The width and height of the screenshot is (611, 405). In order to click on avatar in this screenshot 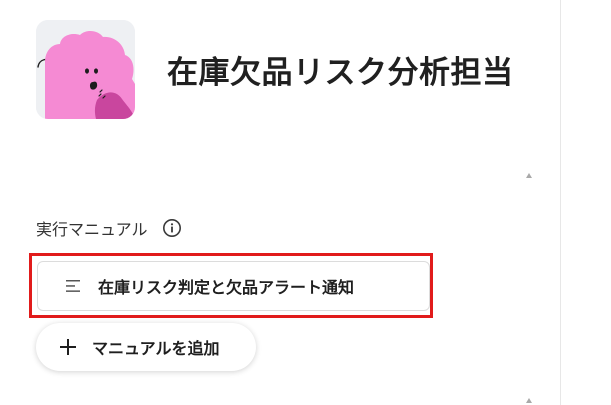, I will do `click(85, 69)`.